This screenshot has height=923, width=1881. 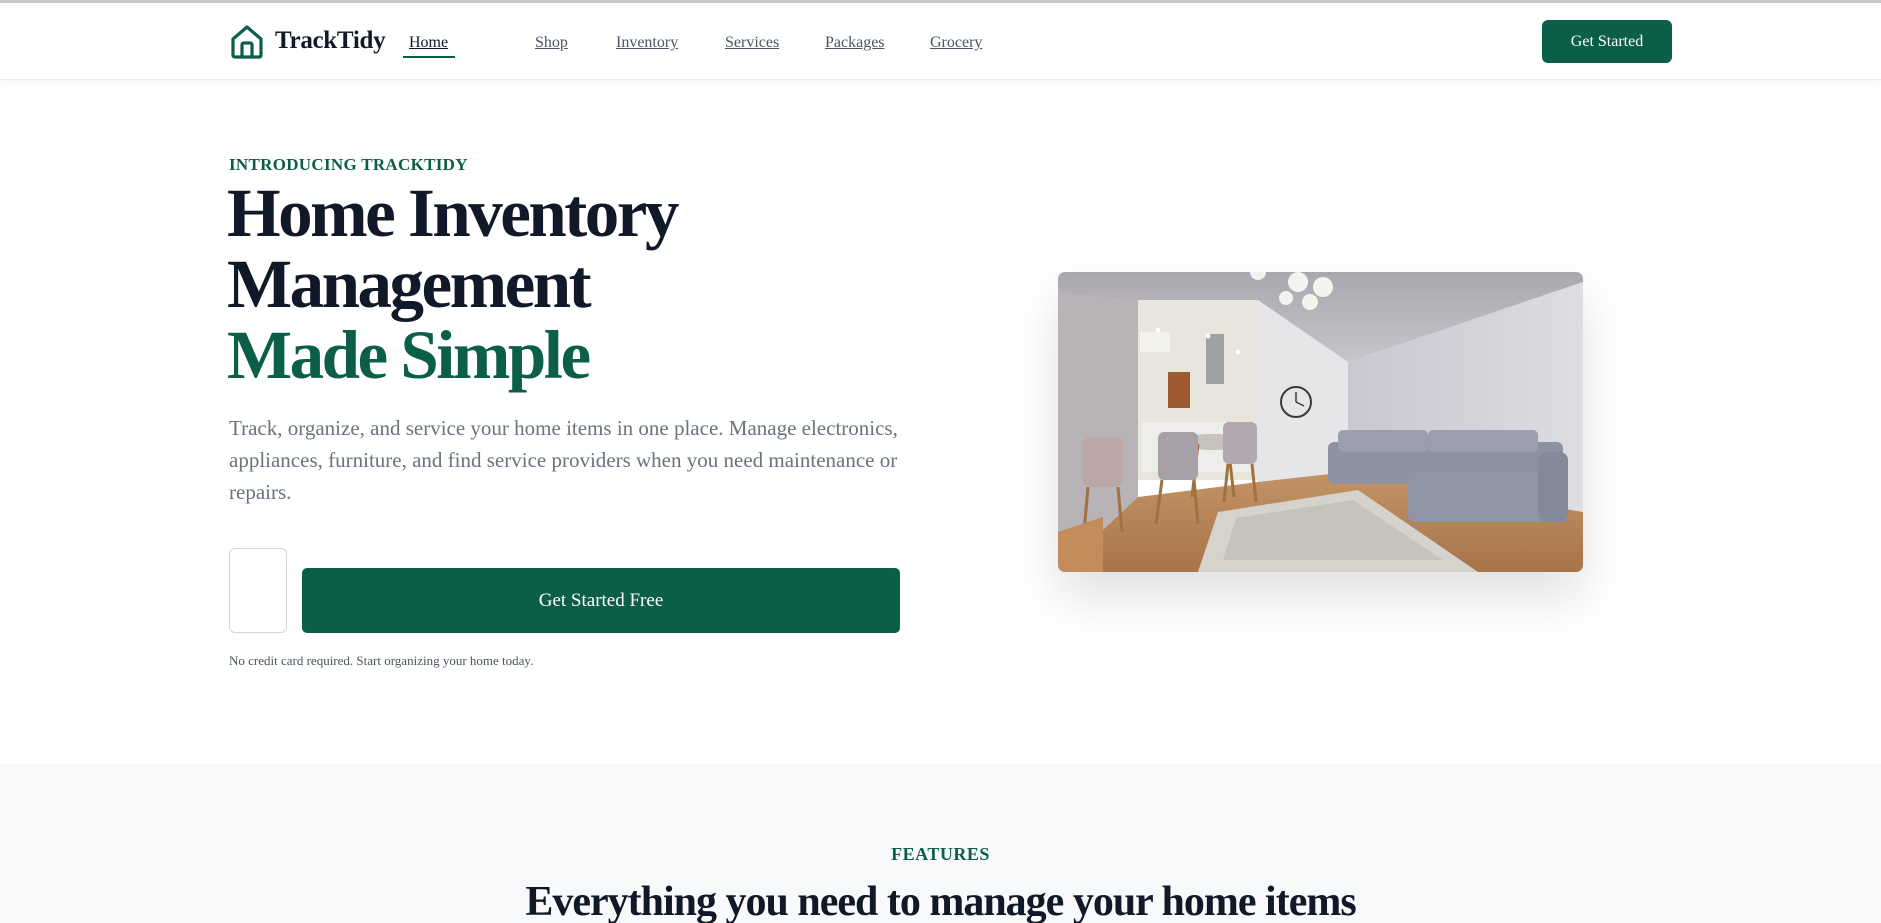 What do you see at coordinates (1320, 422) in the screenshot?
I see `hero-living-room-image` at bounding box center [1320, 422].